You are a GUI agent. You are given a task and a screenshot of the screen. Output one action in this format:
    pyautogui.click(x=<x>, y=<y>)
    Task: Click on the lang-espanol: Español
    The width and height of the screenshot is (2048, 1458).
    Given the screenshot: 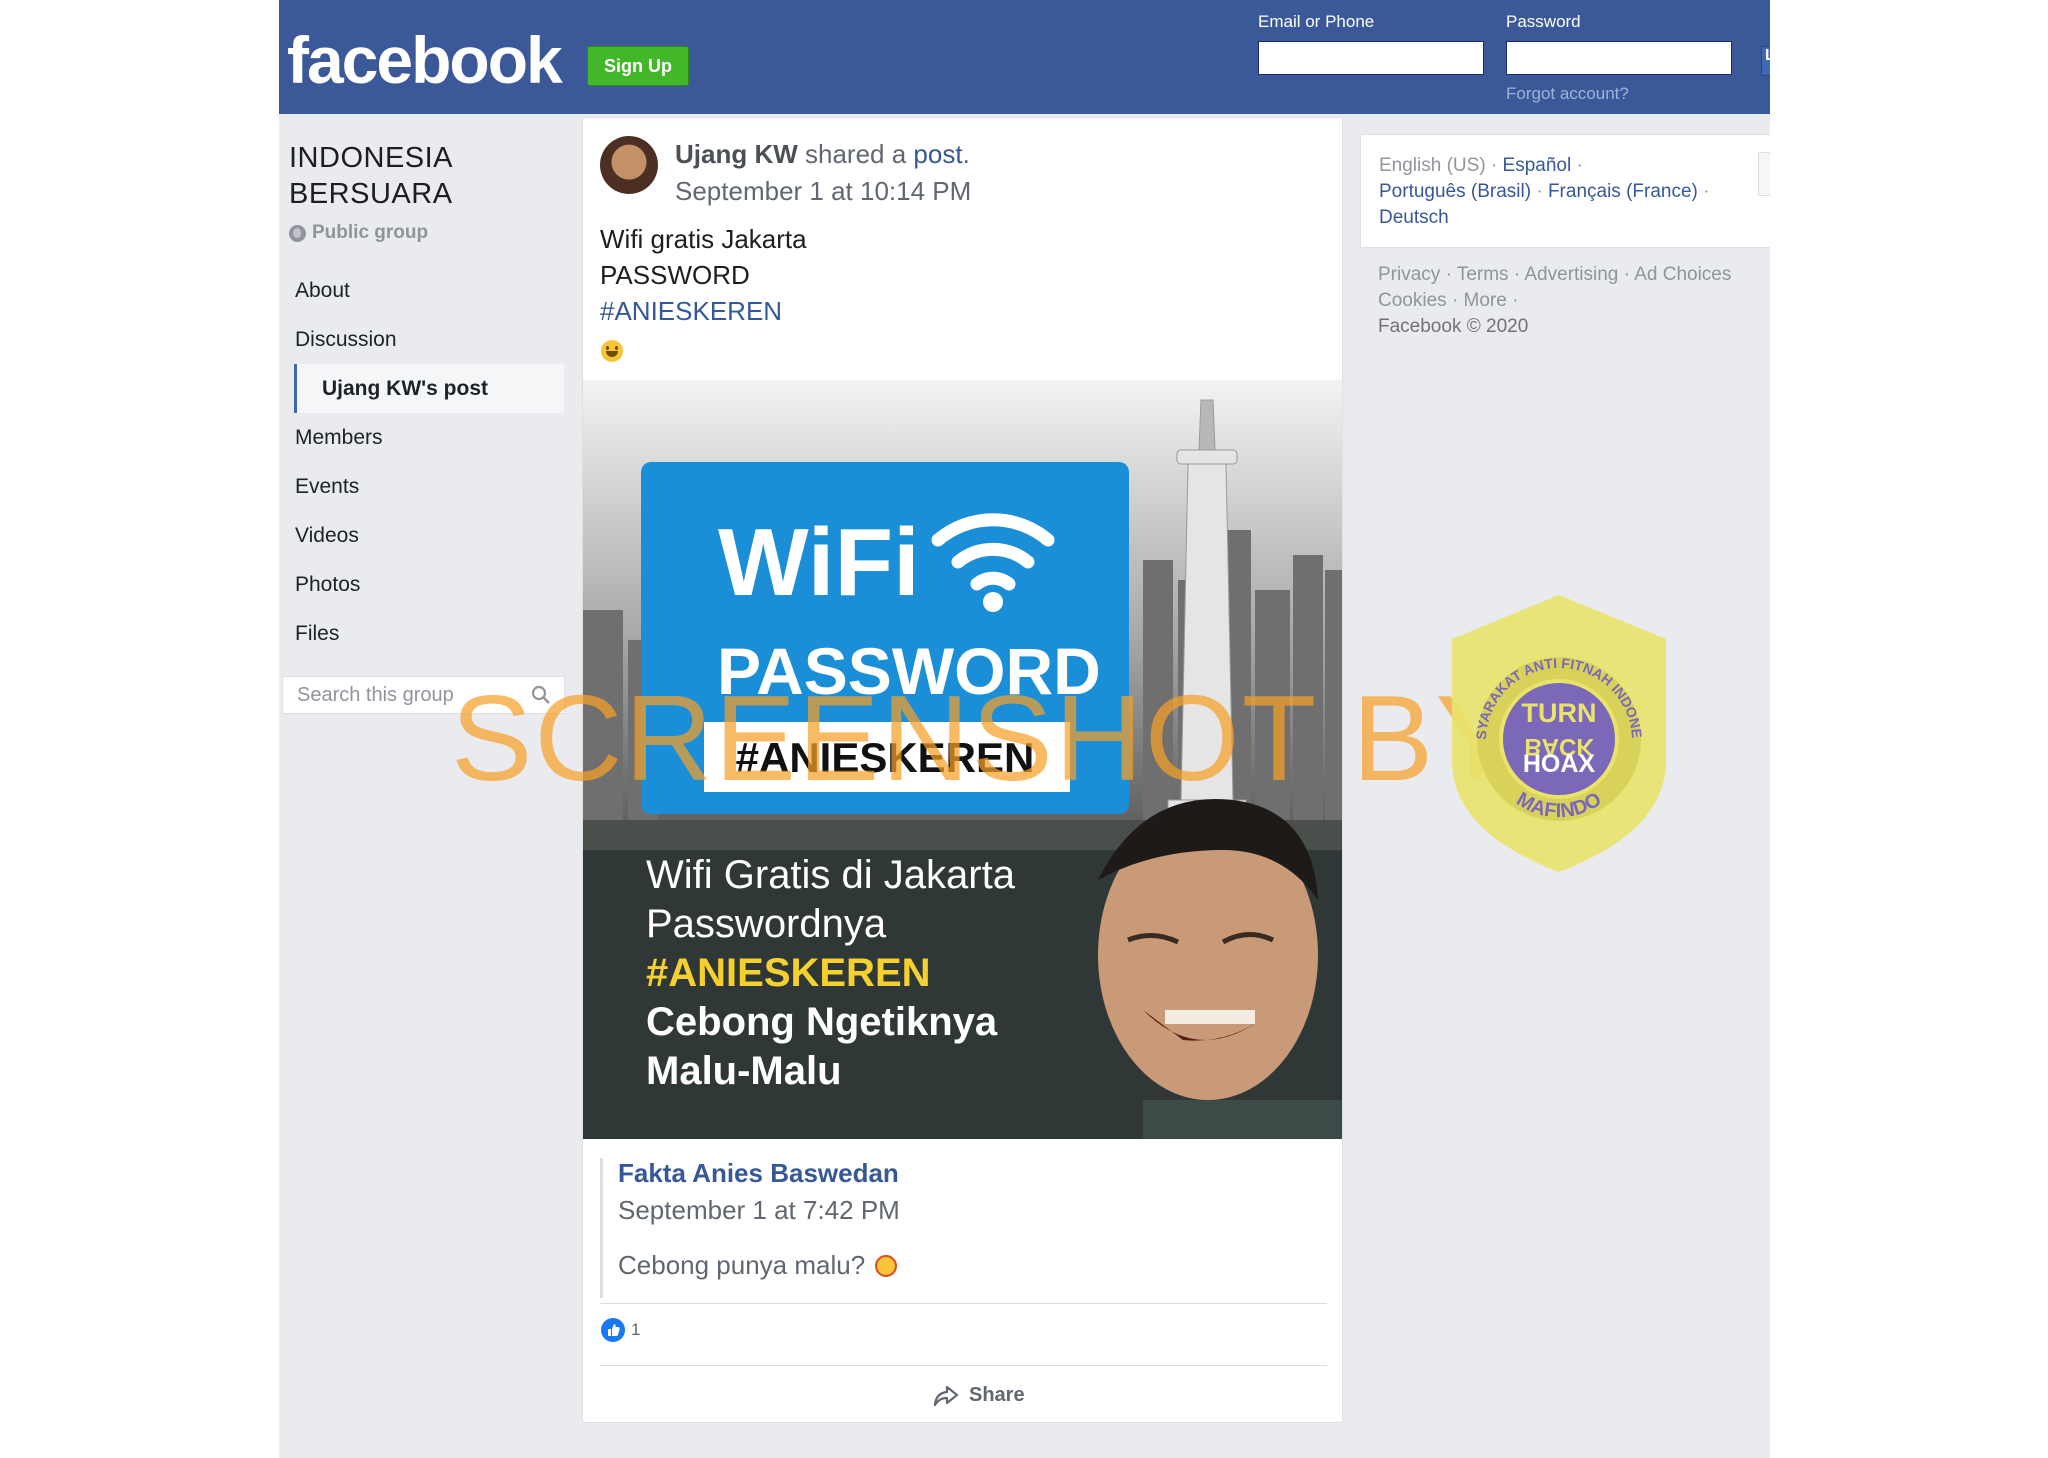 What is the action you would take?
    pyautogui.click(x=1537, y=165)
    